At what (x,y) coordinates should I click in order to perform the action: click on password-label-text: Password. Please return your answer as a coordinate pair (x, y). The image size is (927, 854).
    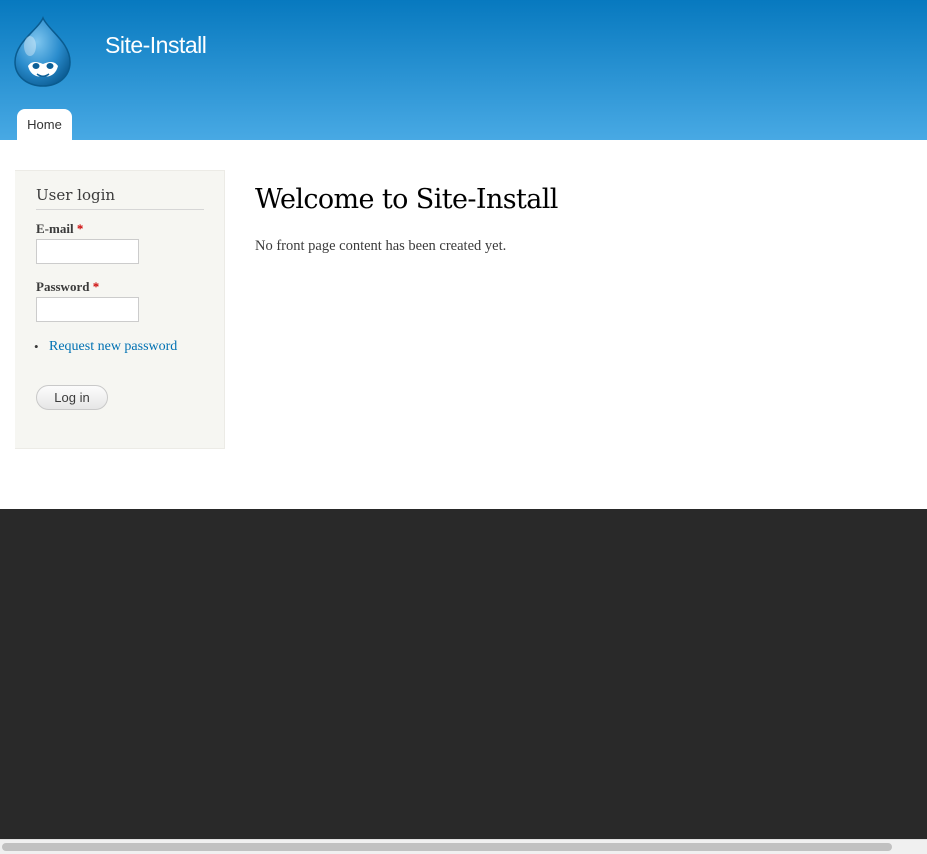
    Looking at the image, I should click on (63, 286).